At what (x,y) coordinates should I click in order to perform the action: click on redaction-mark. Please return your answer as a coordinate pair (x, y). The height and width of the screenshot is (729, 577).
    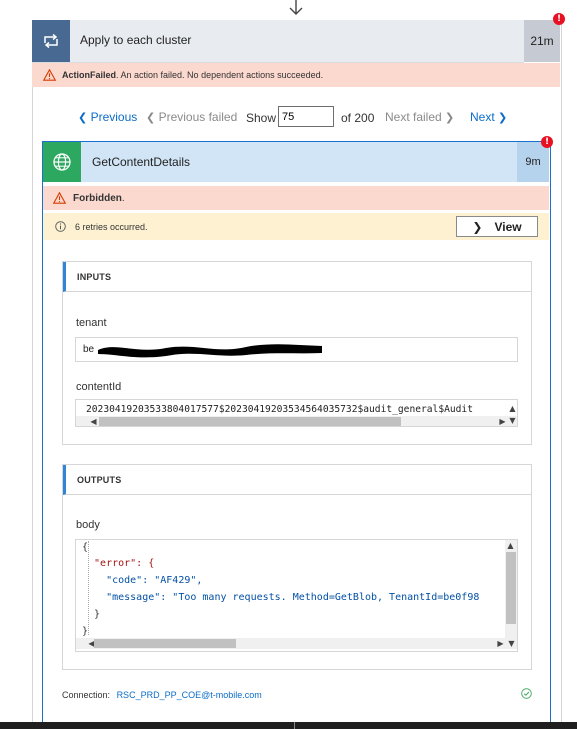
    Looking at the image, I should click on (210, 351).